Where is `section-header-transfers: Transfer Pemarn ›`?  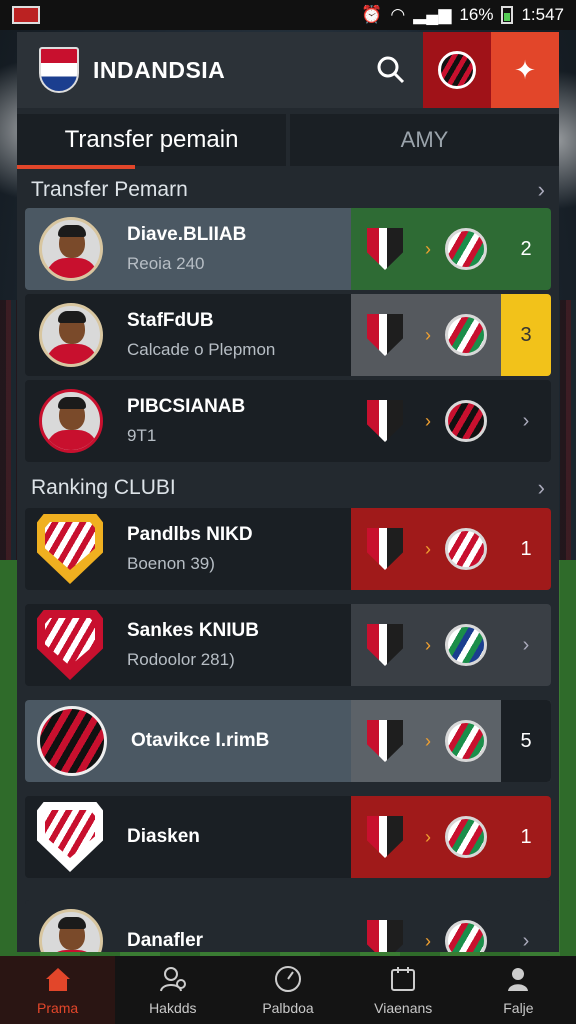 section-header-transfers: Transfer Pemarn › is located at coordinates (288, 190).